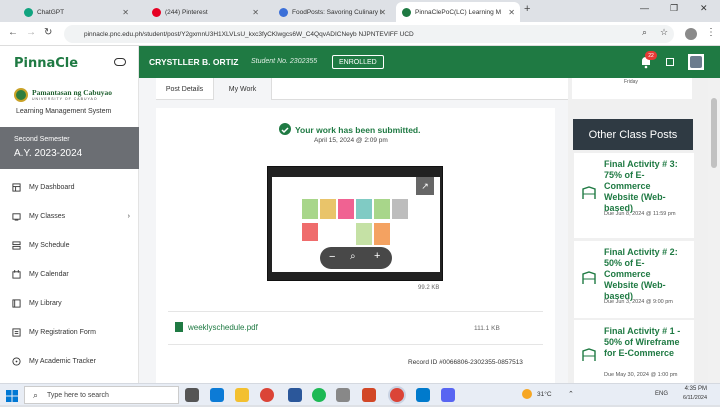  I want to click on window-close-icon: ✕, so click(704, 8).